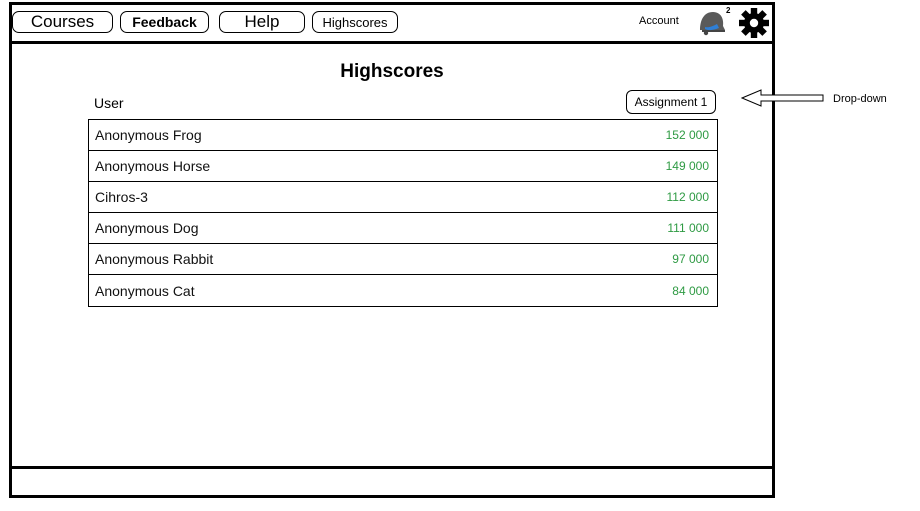 The height and width of the screenshot is (511, 920). Describe the element at coordinates (121, 197) in the screenshot. I see `user-name: Cihros-3` at that location.